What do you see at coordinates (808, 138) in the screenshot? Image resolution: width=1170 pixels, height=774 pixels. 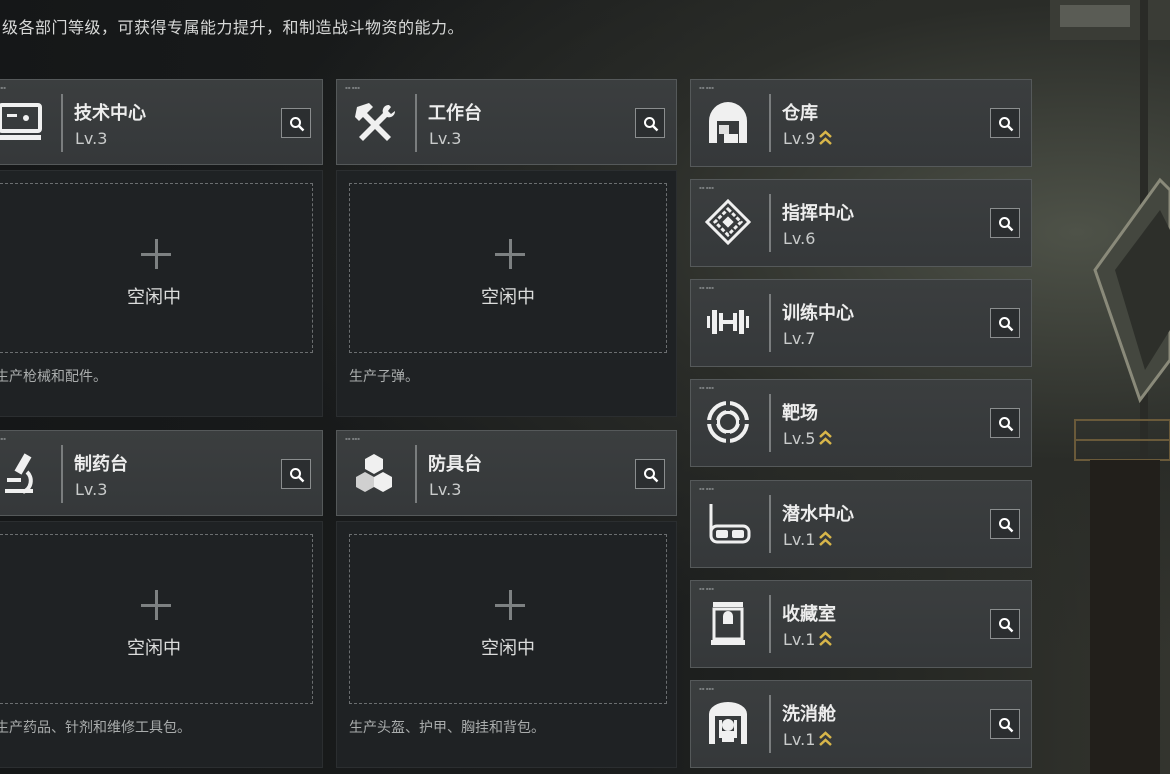 I see `facility-level: Lv.9` at bounding box center [808, 138].